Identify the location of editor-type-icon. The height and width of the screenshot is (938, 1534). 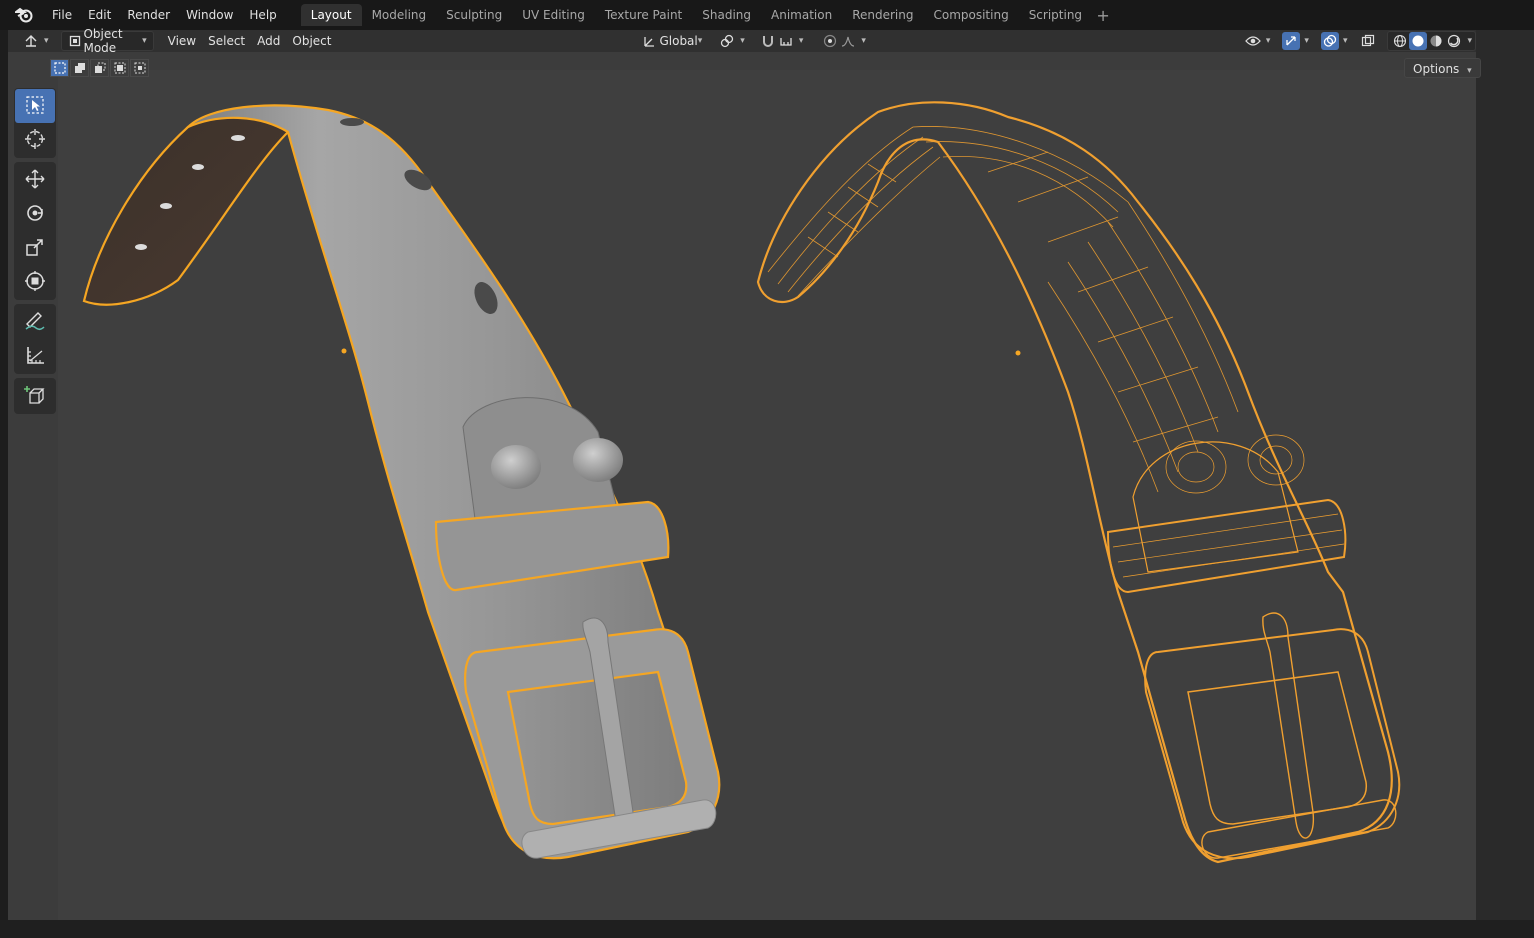
(31, 41).